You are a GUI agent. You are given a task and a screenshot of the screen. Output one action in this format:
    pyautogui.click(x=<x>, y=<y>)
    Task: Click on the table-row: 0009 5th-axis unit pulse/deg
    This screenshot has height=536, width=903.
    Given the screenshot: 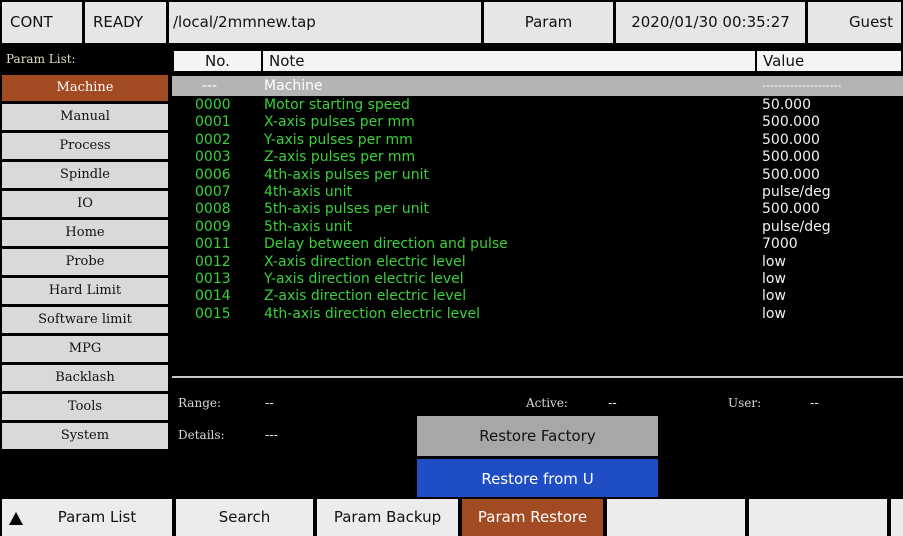 What is the action you would take?
    pyautogui.click(x=537, y=227)
    